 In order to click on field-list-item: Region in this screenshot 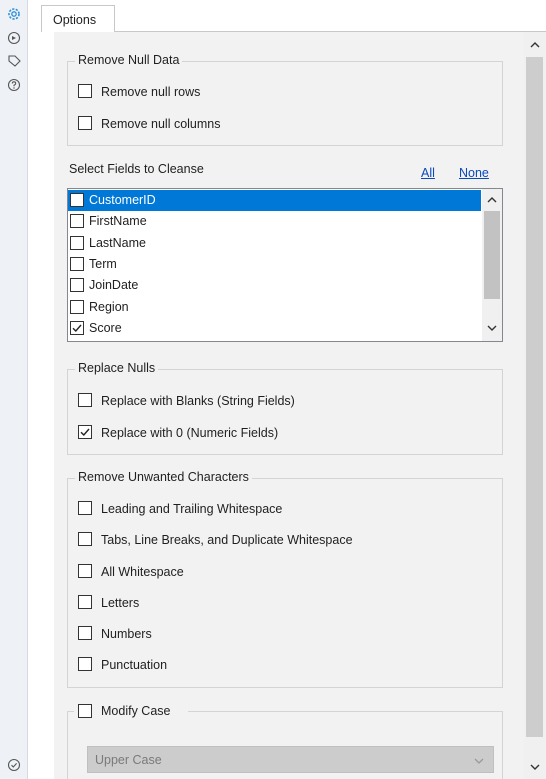, I will do `click(274, 307)`.